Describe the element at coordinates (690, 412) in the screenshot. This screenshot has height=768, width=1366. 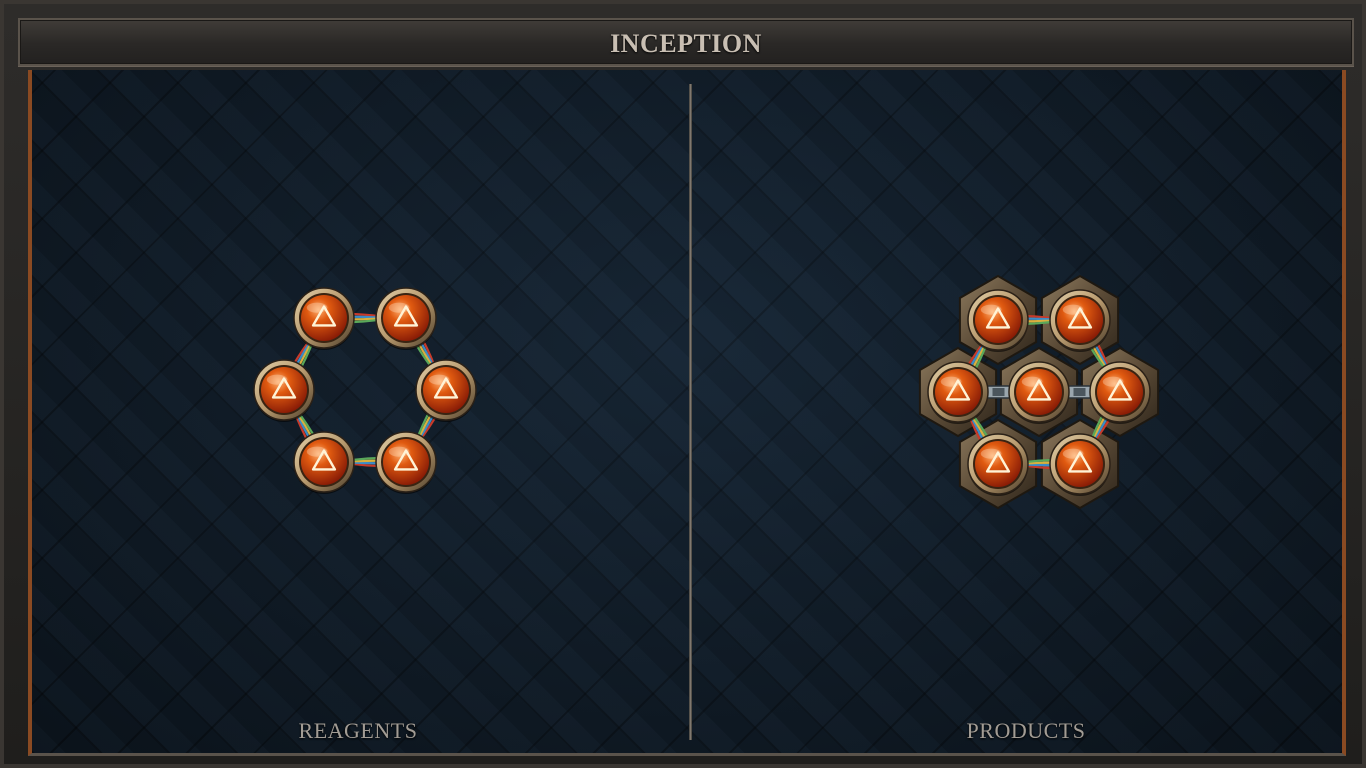
I see `panel-divider` at that location.